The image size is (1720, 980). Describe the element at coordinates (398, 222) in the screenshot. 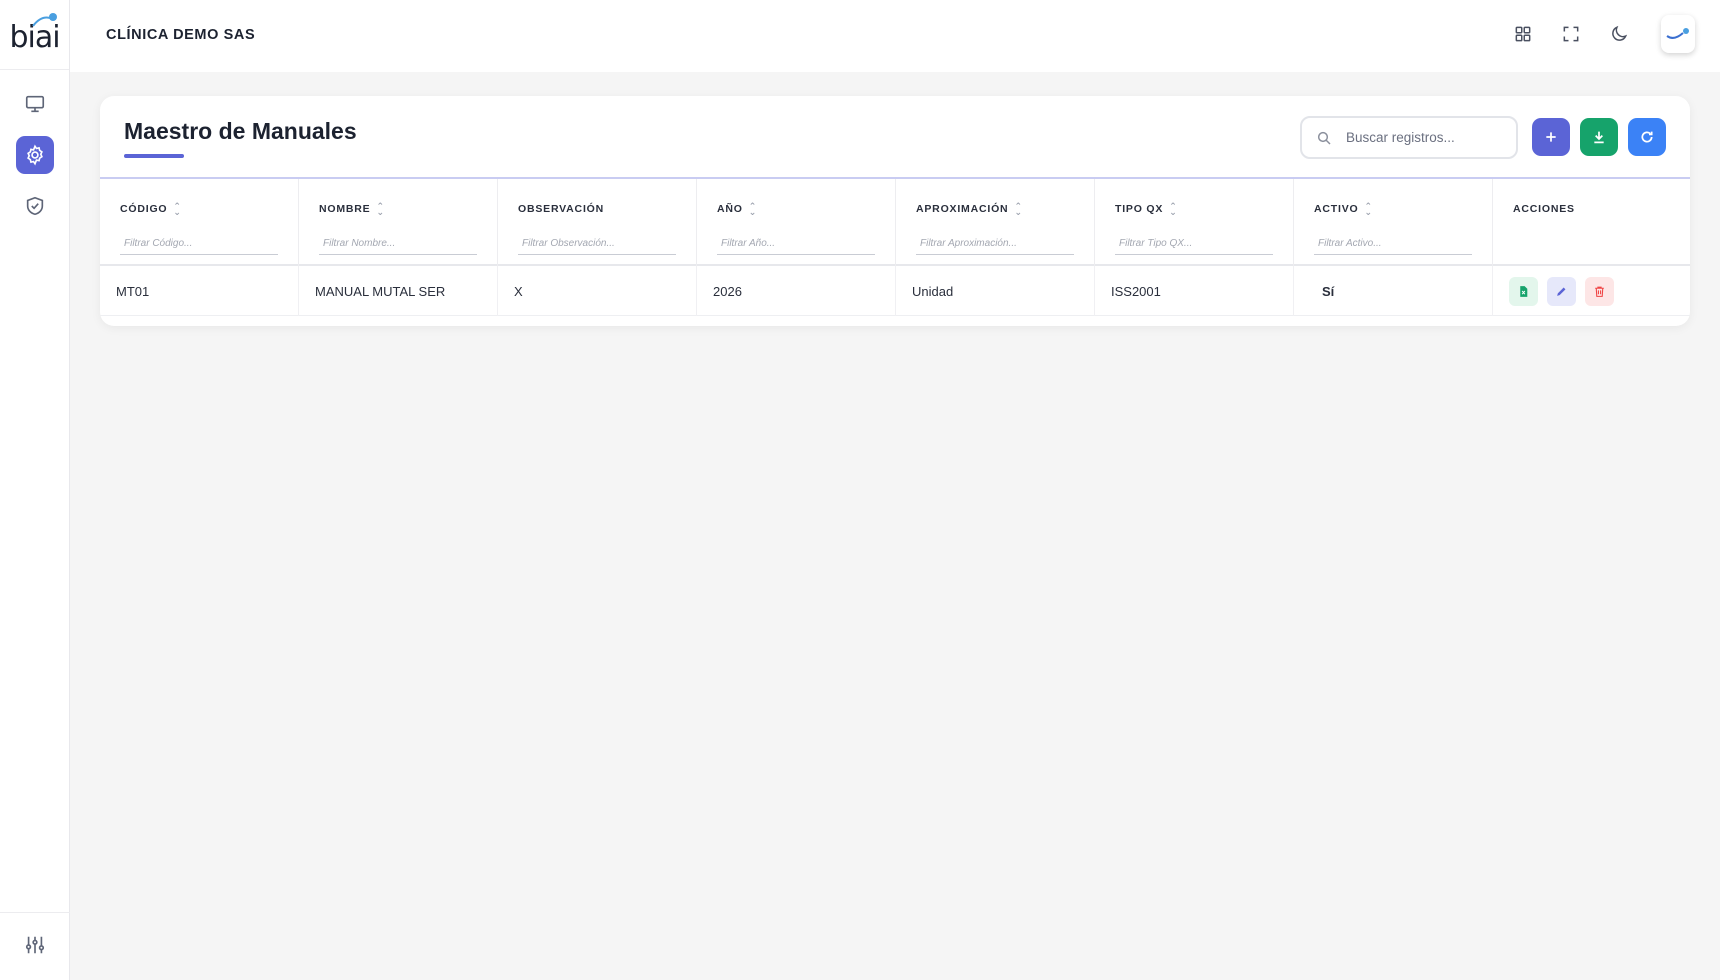

I see `column-nombre: NOMBRE ⌃ ⌄` at that location.